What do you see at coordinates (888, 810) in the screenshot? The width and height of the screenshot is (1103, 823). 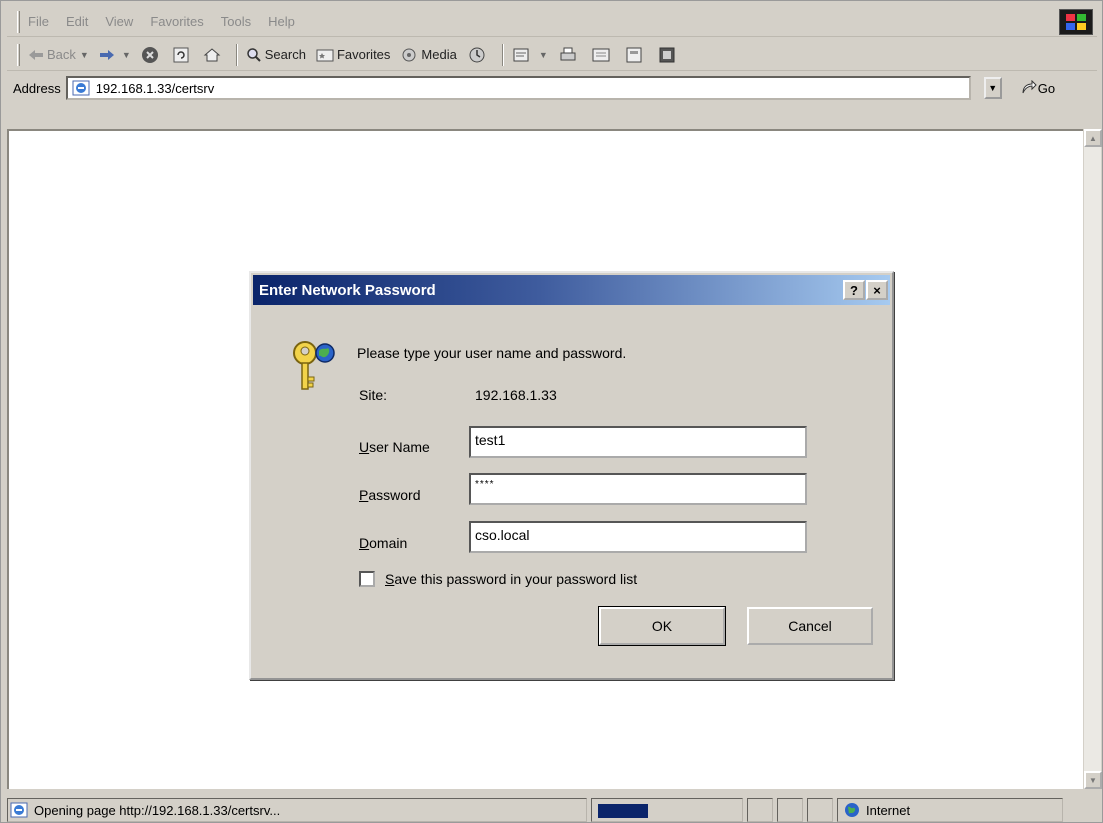 I see `zone-label: Internet` at bounding box center [888, 810].